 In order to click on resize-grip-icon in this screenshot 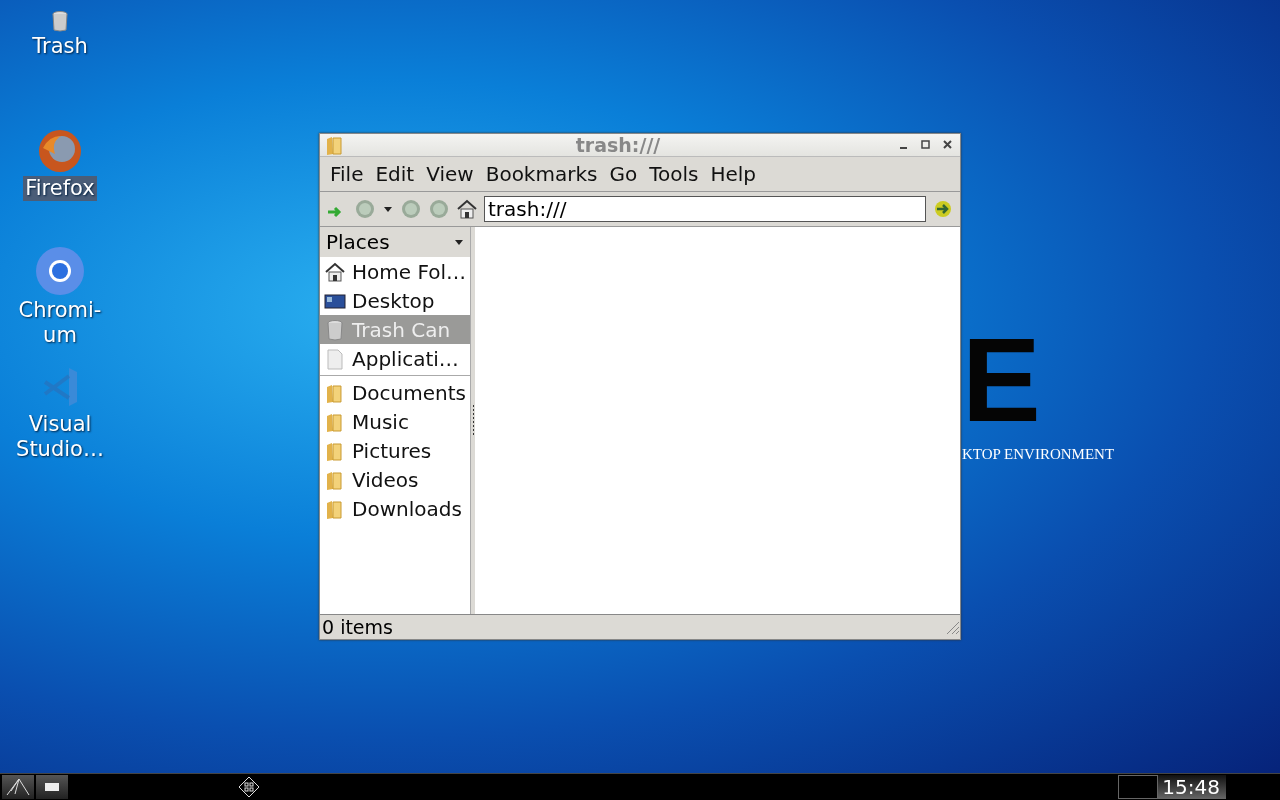, I will do `click(952, 627)`.